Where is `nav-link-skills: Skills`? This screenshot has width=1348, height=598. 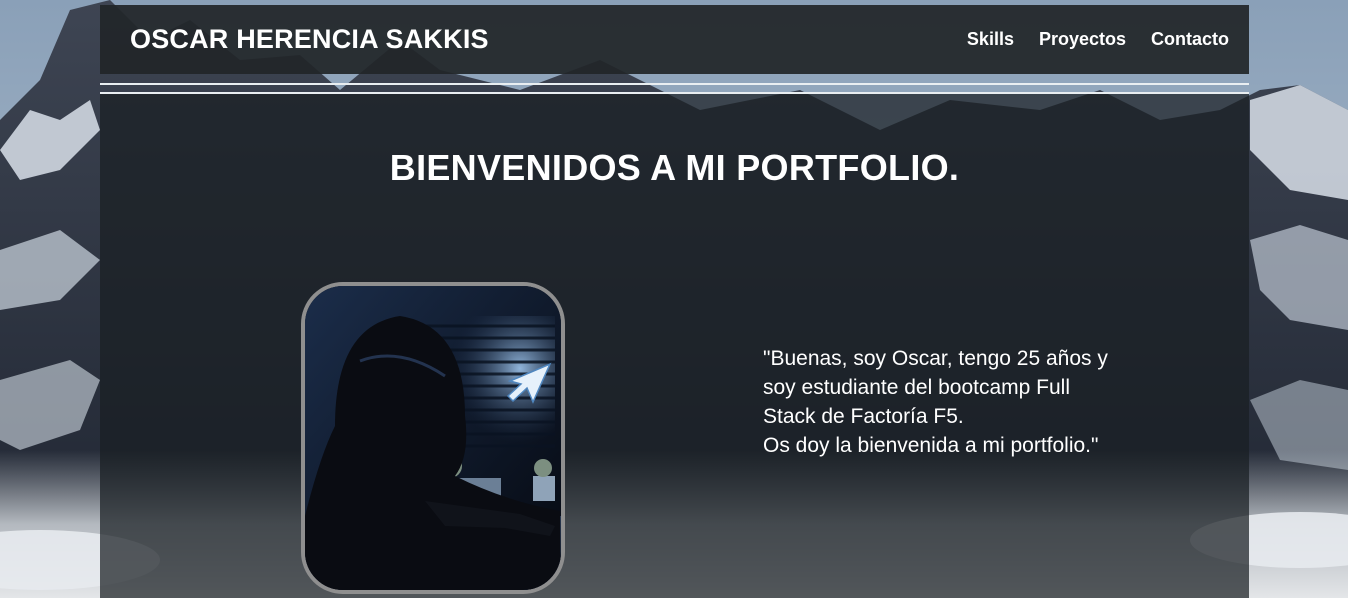 nav-link-skills: Skills is located at coordinates (990, 39).